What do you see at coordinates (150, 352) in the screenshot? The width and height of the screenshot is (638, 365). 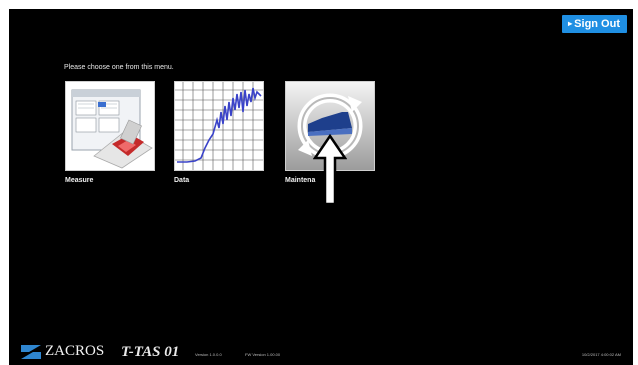 I see `product-logo: T-TAS 01` at bounding box center [150, 352].